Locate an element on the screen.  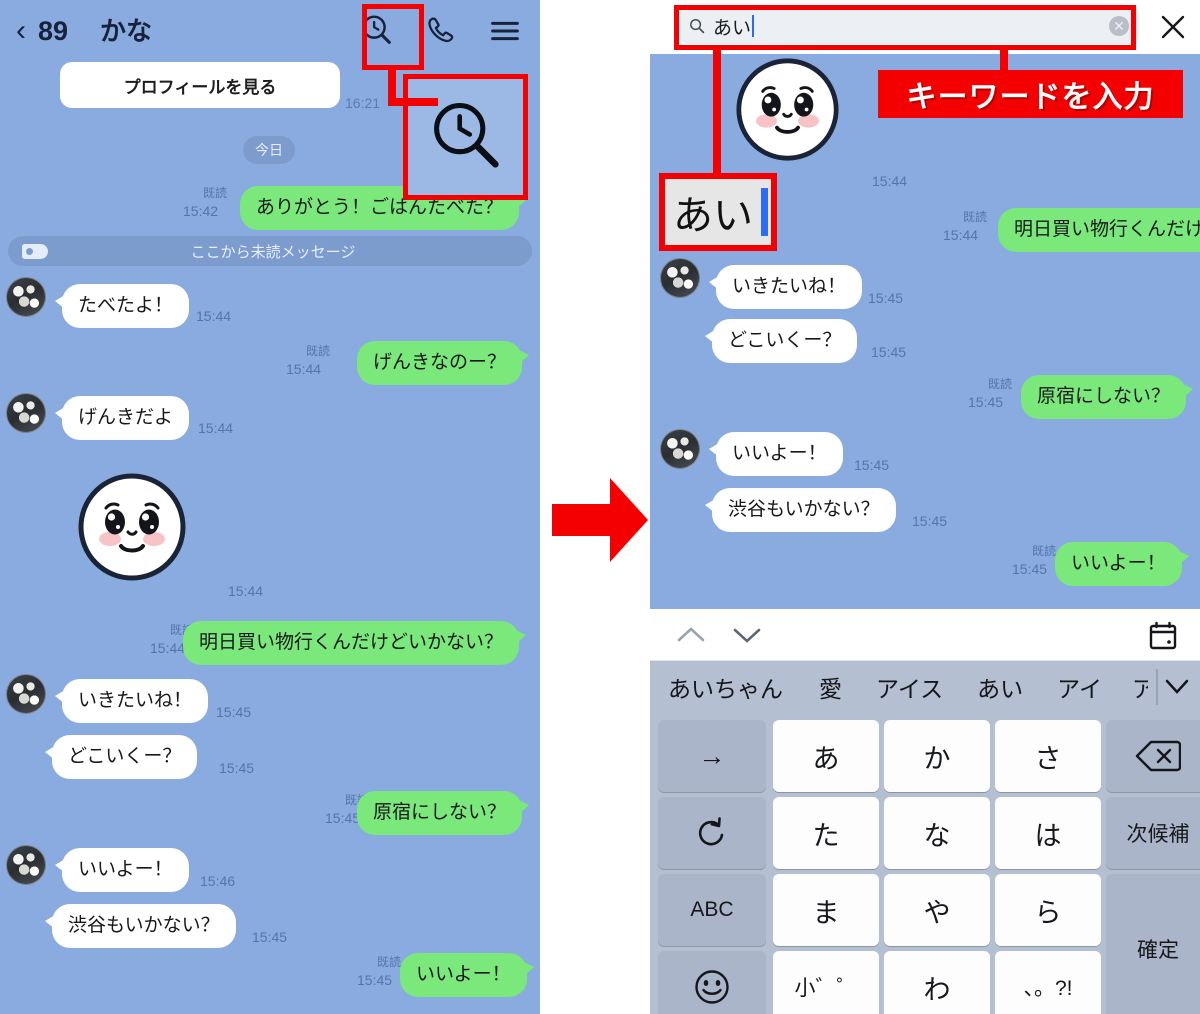
key-ka: か is located at coordinates (937, 756).